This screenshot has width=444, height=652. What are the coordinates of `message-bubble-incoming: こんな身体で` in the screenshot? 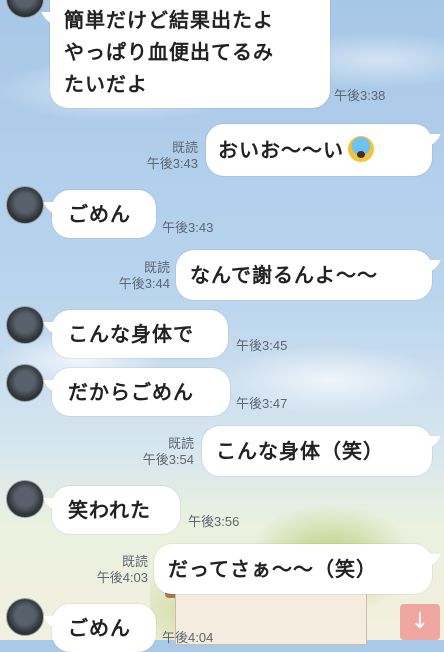 It's located at (140, 334).